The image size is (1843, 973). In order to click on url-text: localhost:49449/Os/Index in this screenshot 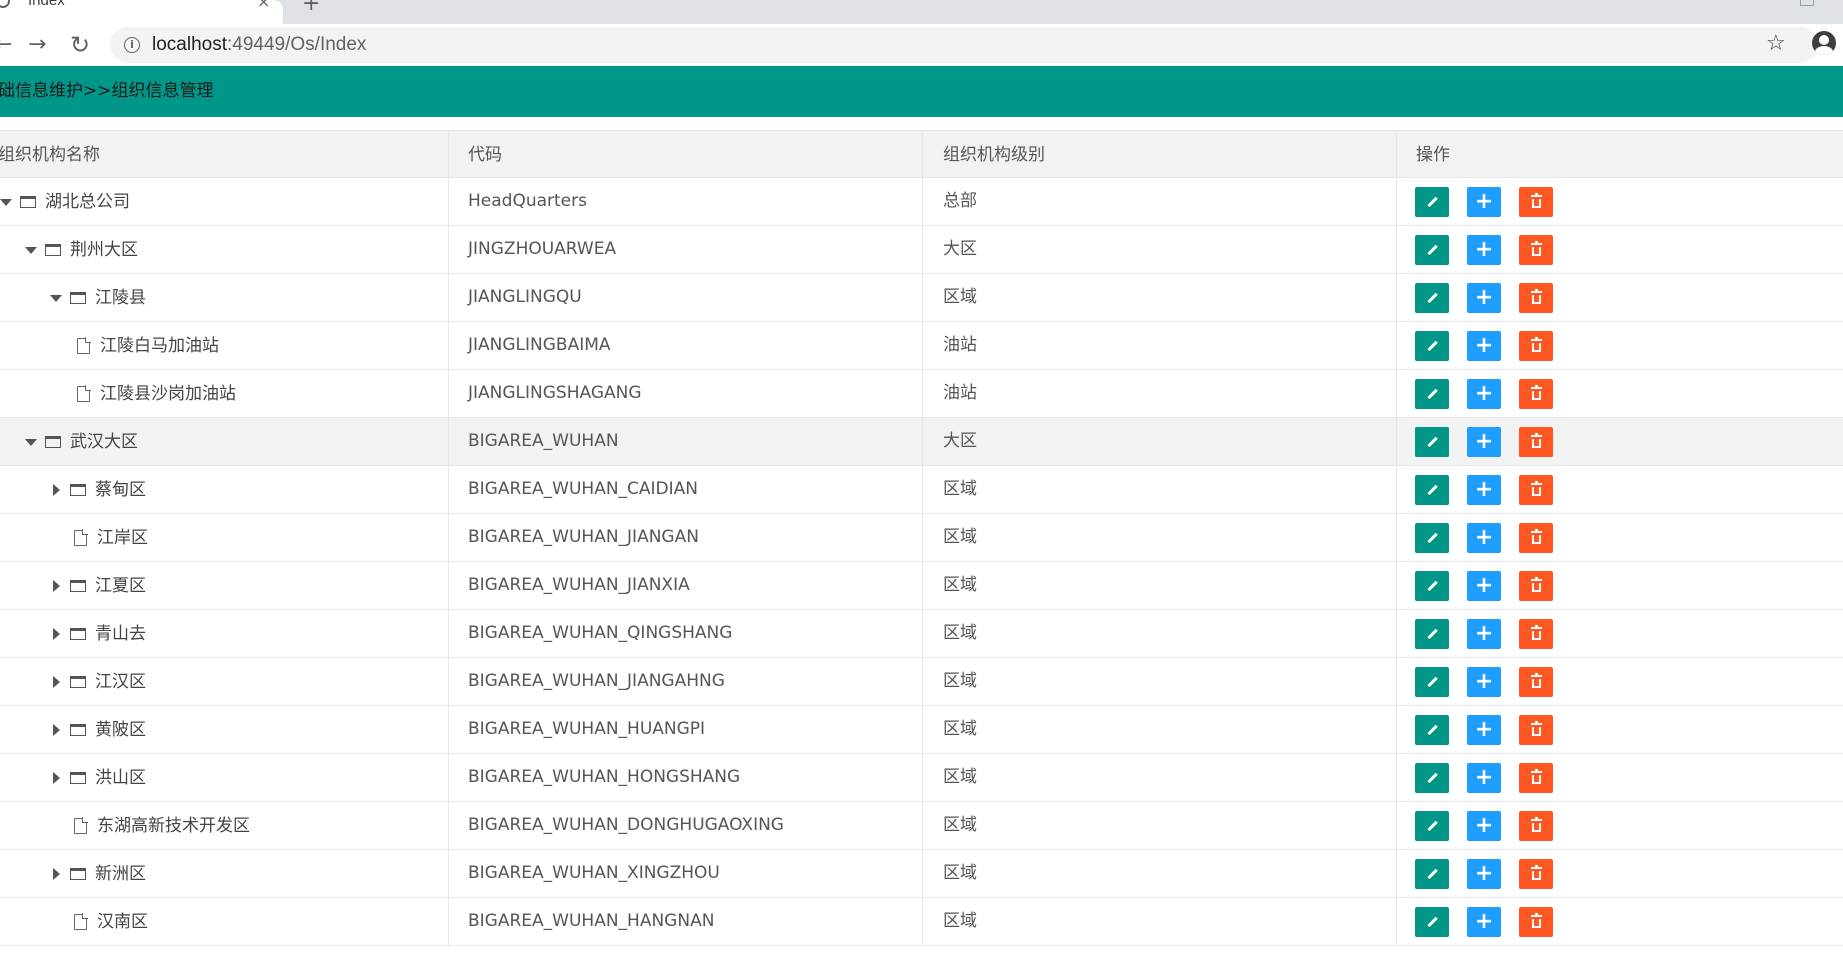, I will do `click(259, 45)`.